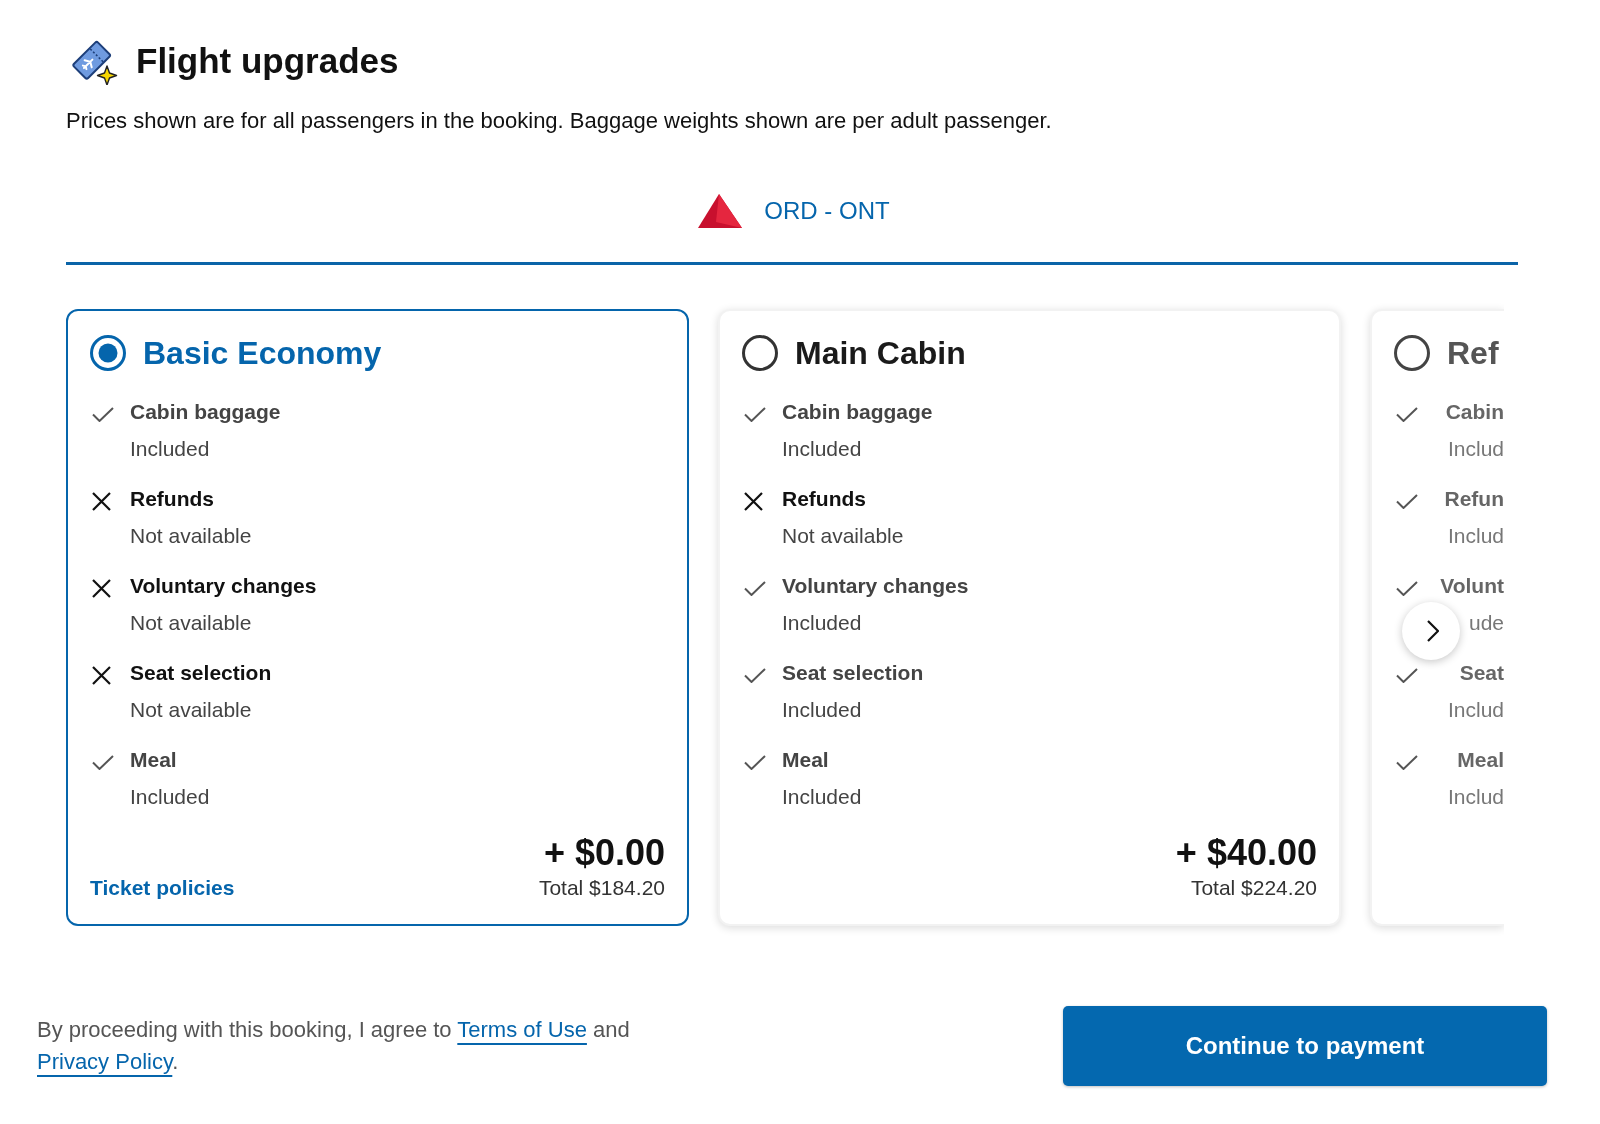 This screenshot has width=1600, height=1124. Describe the element at coordinates (601, 888) in the screenshot. I see `total-price: Total $184.20` at that location.